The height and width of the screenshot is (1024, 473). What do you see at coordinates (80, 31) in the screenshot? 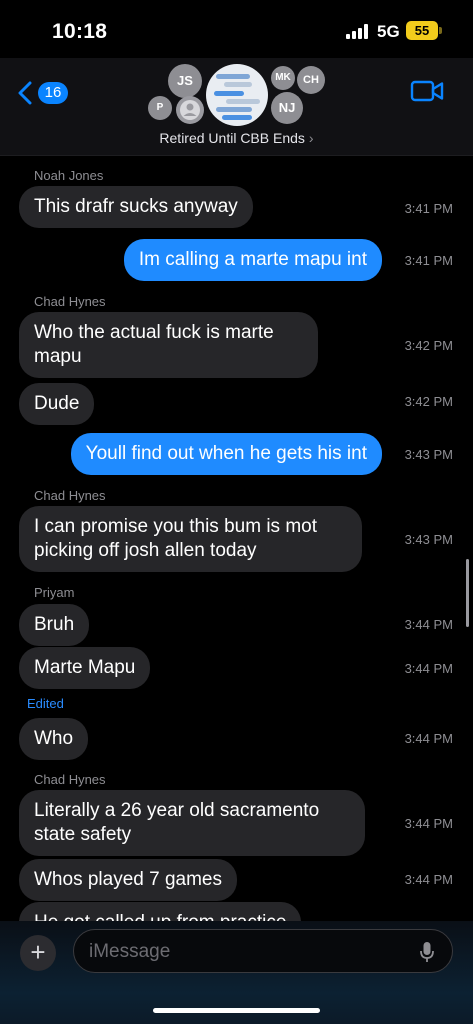
I see `status-time: 10:18` at bounding box center [80, 31].